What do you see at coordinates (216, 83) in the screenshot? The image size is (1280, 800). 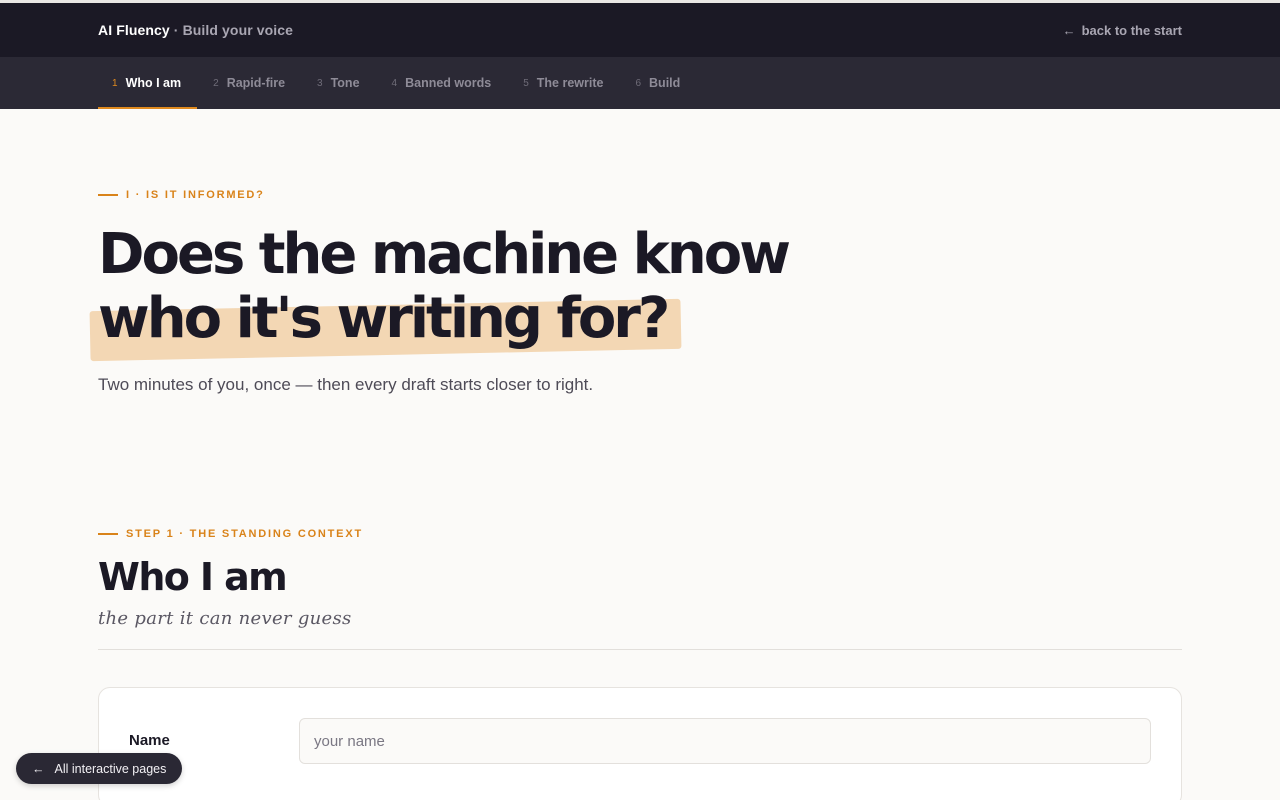 I see `step-number: 2` at bounding box center [216, 83].